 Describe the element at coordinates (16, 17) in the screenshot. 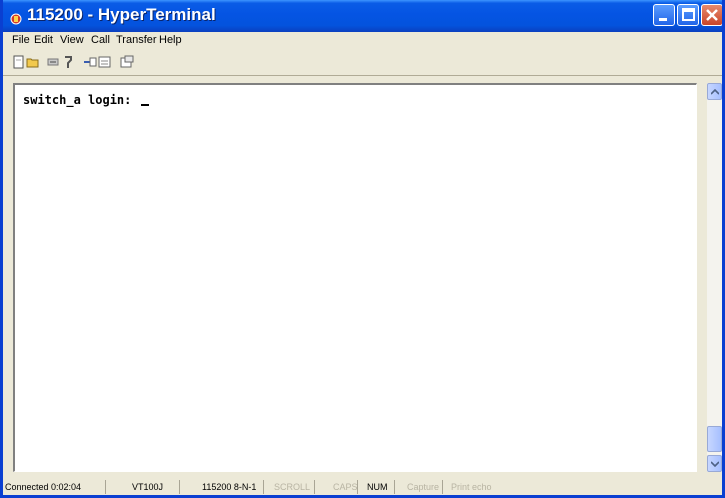

I see `hyperterminal-icon` at that location.